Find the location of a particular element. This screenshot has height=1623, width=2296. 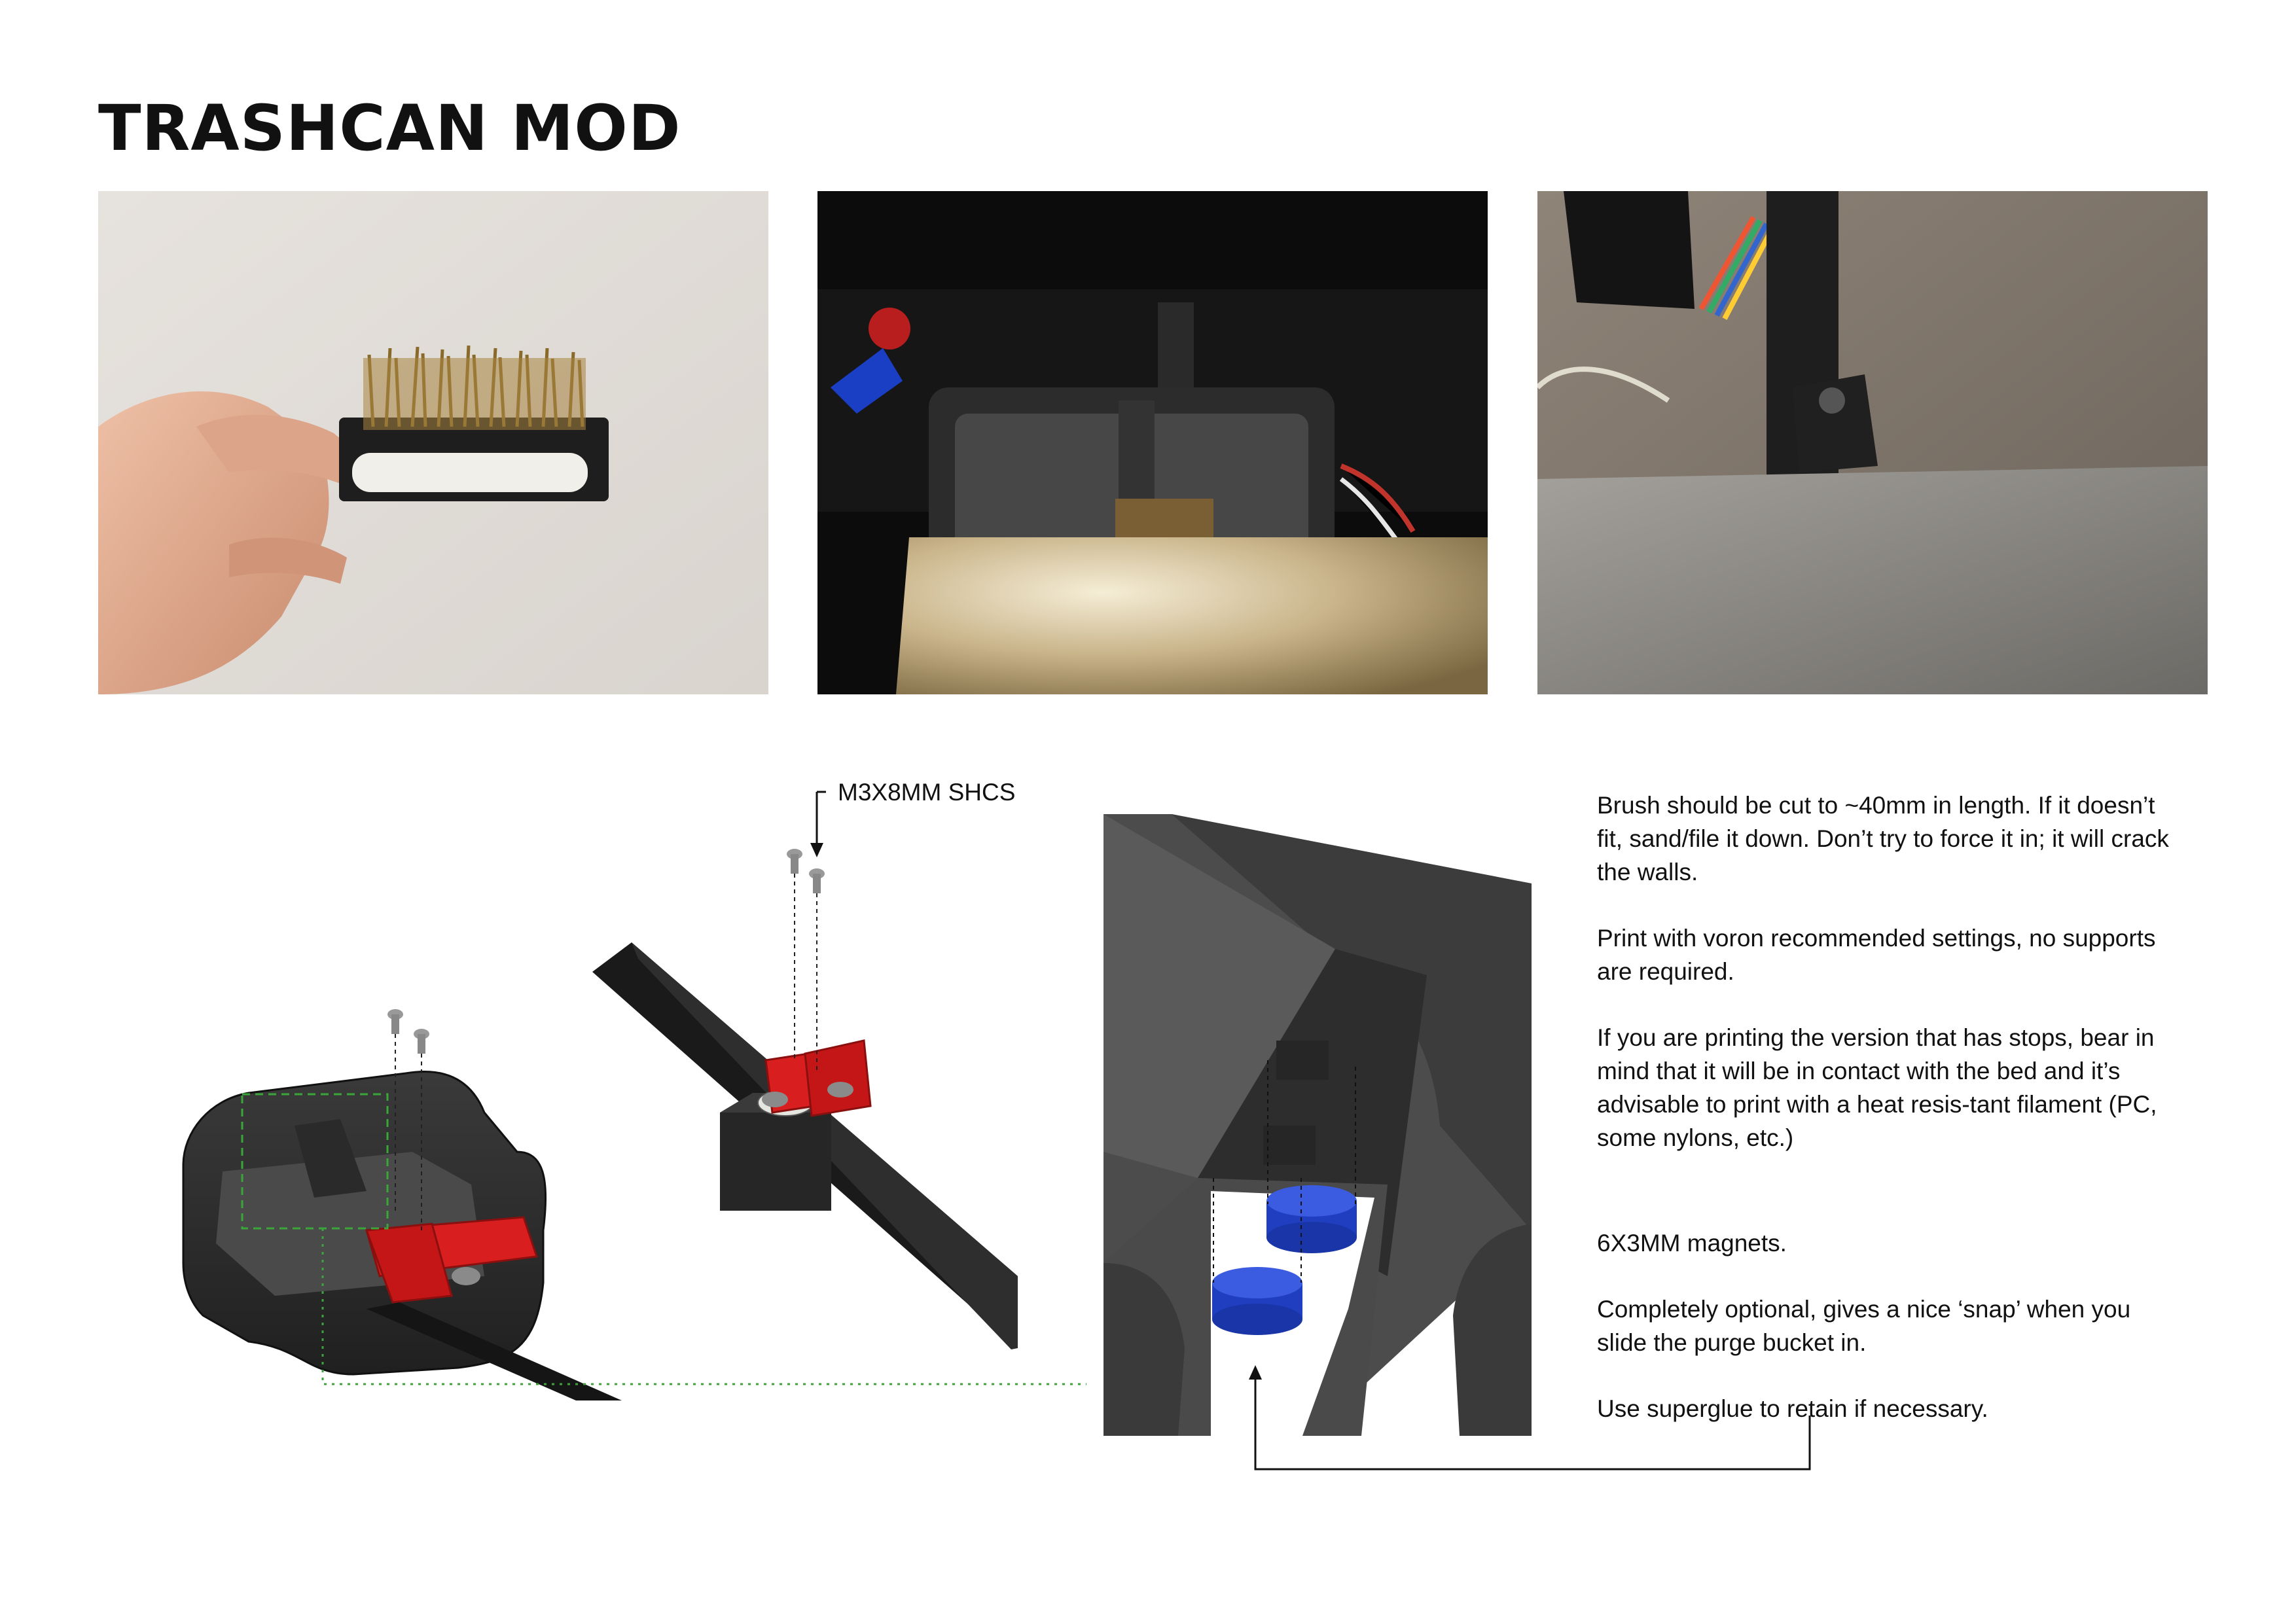

bucket-render is located at coordinates (402, 1205).